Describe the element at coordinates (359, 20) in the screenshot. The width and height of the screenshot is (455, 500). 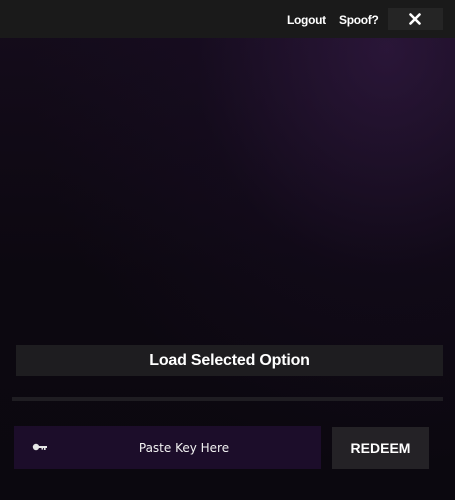
I see `spoof-link: Spoof?` at that location.